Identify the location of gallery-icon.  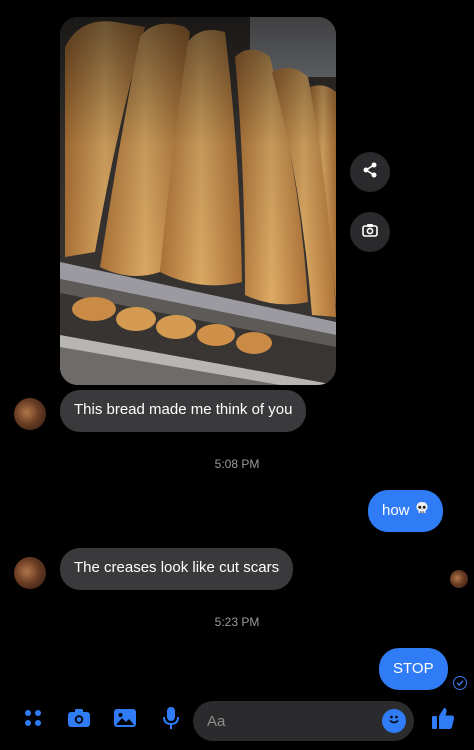
(125, 720).